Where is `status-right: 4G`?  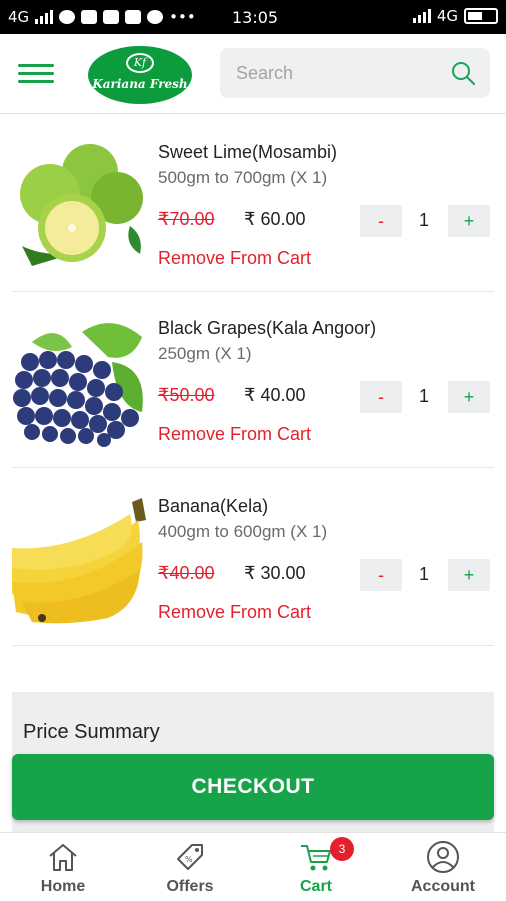 status-right: 4G is located at coordinates (455, 16).